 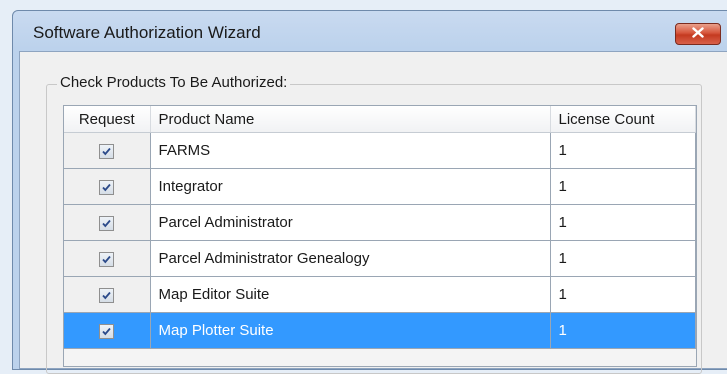 What do you see at coordinates (350, 119) in the screenshot?
I see `column-header-product-name: Product Name` at bounding box center [350, 119].